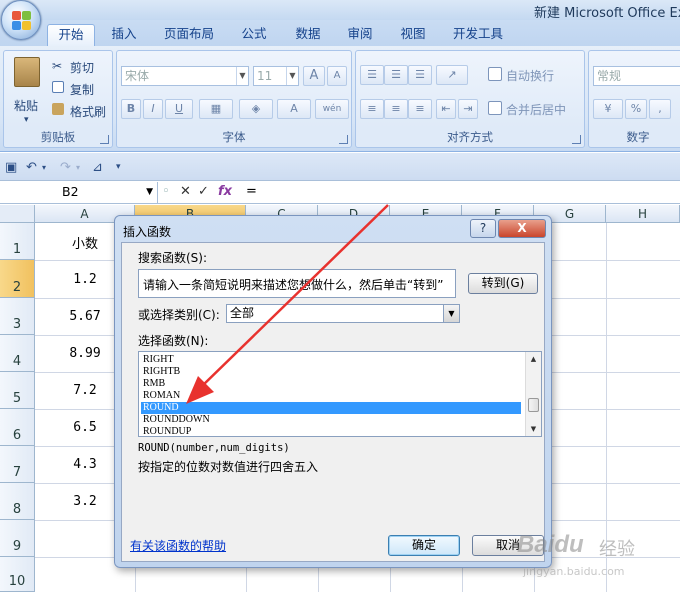 The height and width of the screenshot is (592, 680). Describe the element at coordinates (660, 109) in the screenshot. I see `comma-button: ,` at that location.